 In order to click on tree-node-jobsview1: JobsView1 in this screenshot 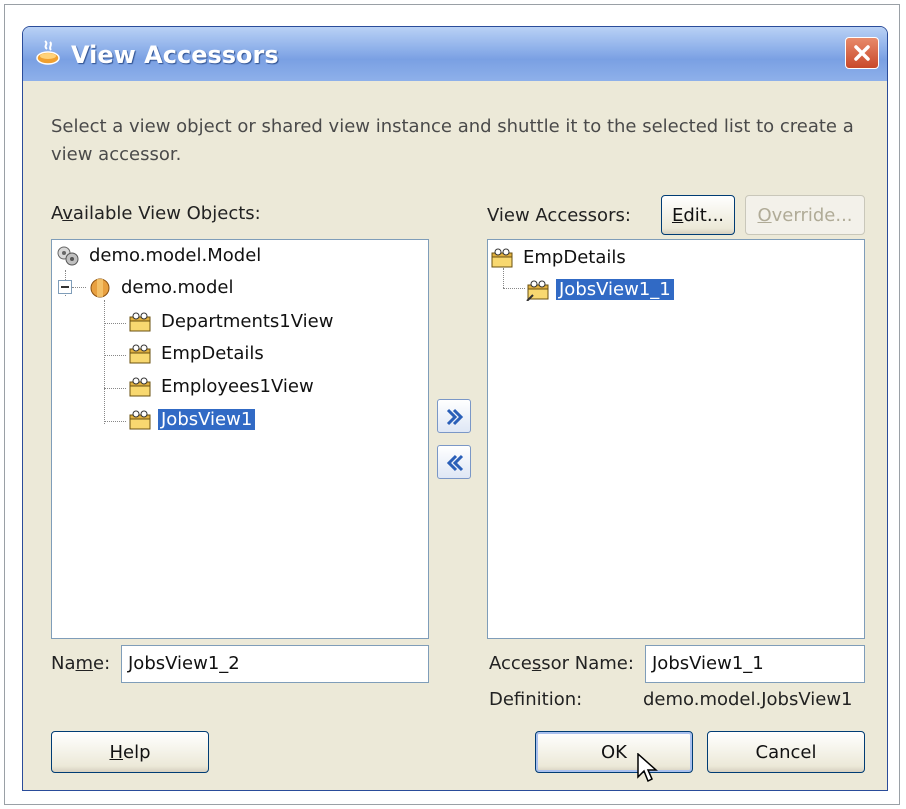, I will do `click(192, 420)`.